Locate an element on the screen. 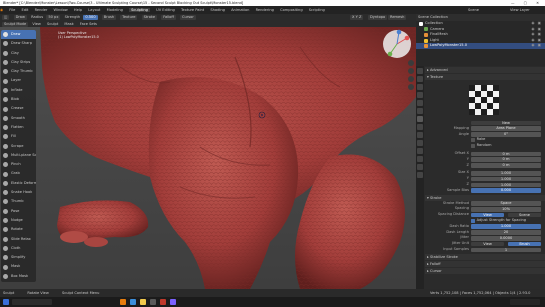 This screenshot has width=545, height=307. menu-help: Help is located at coordinates (78, 10).